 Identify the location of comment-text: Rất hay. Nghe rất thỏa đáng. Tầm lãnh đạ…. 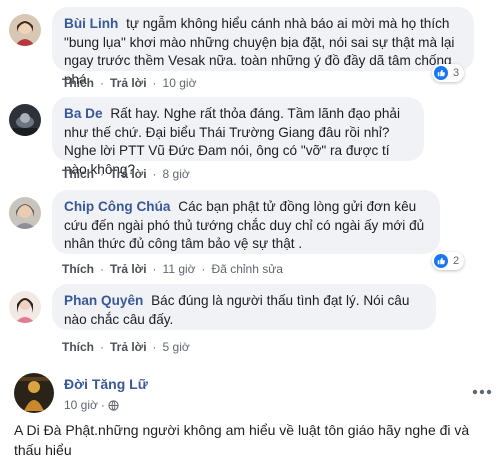
(232, 141).